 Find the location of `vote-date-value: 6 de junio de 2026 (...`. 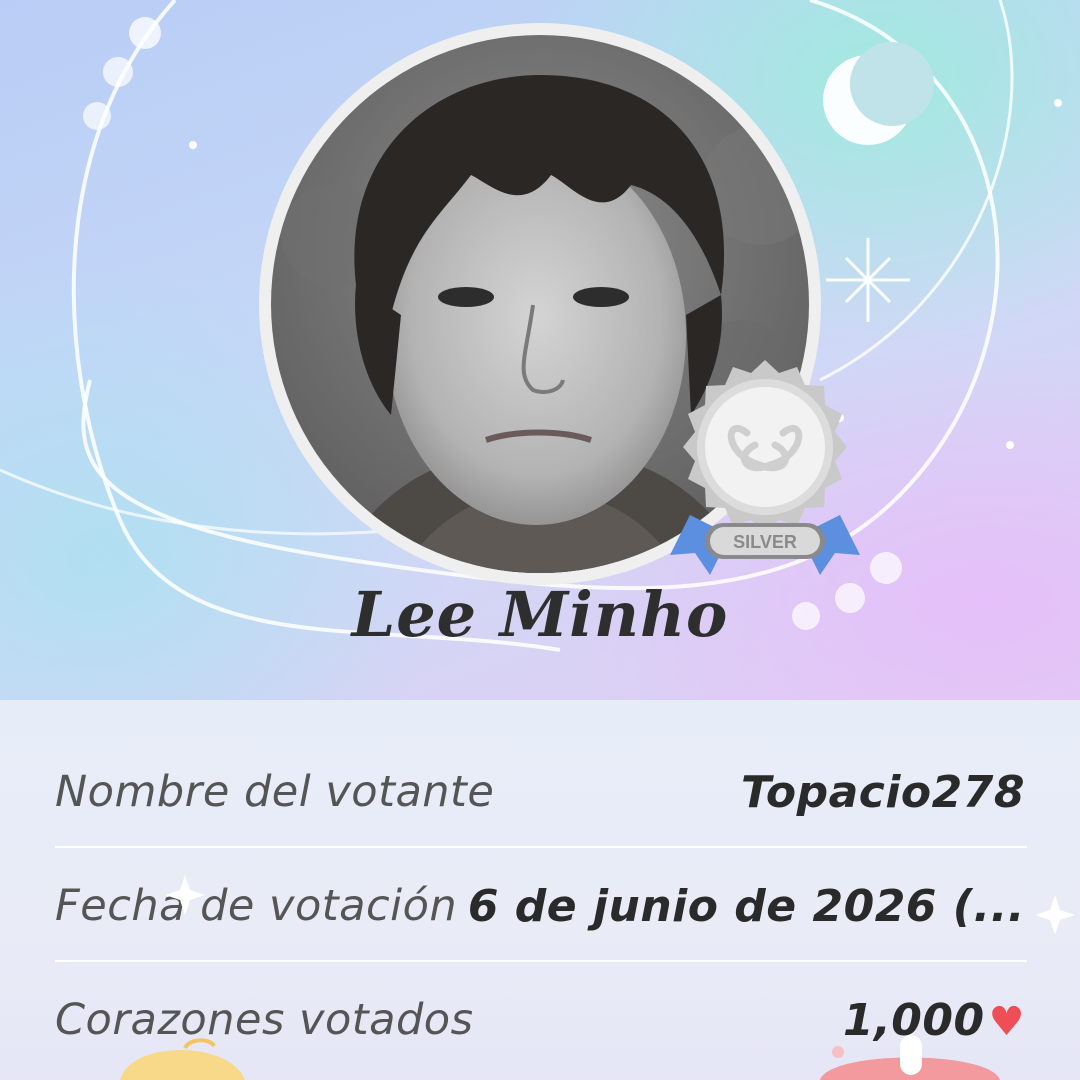

vote-date-value: 6 de junio de 2026 (... is located at coordinates (746, 906).